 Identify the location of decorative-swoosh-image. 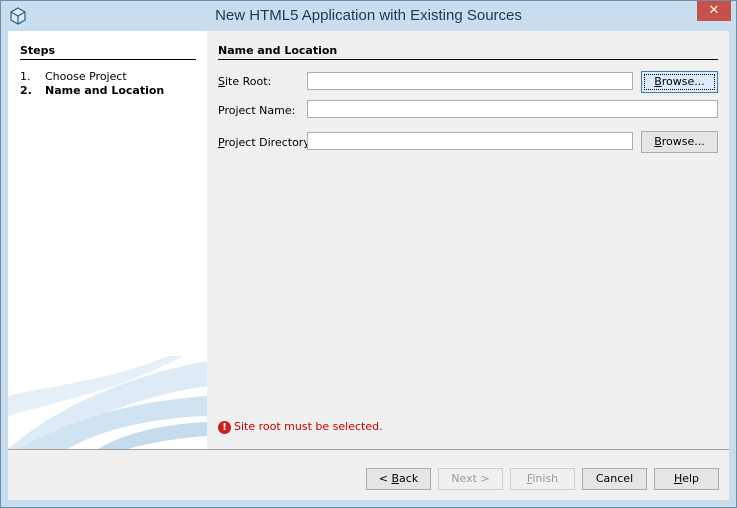
(107, 402).